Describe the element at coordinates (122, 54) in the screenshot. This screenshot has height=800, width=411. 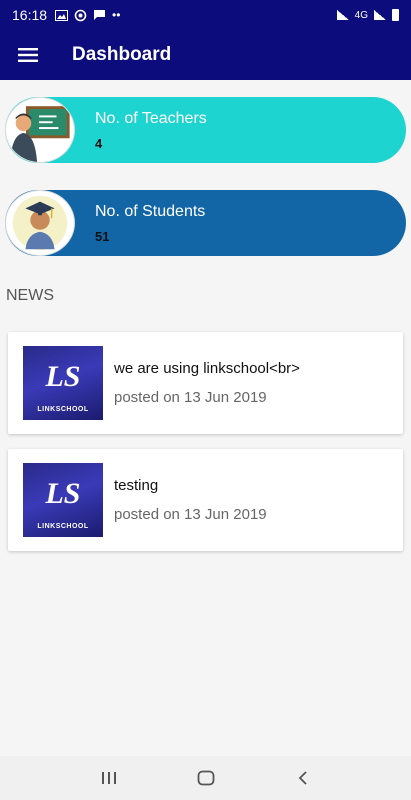
I see `page-title: Dashboard` at that location.